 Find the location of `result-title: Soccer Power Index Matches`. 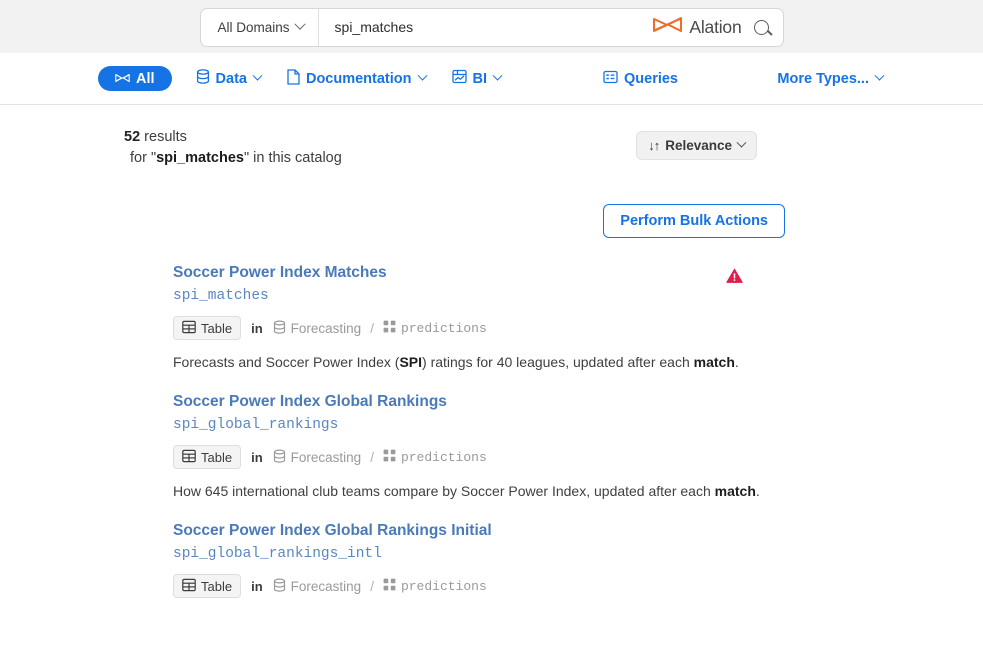

result-title: Soccer Power Index Matches is located at coordinates (479, 273).